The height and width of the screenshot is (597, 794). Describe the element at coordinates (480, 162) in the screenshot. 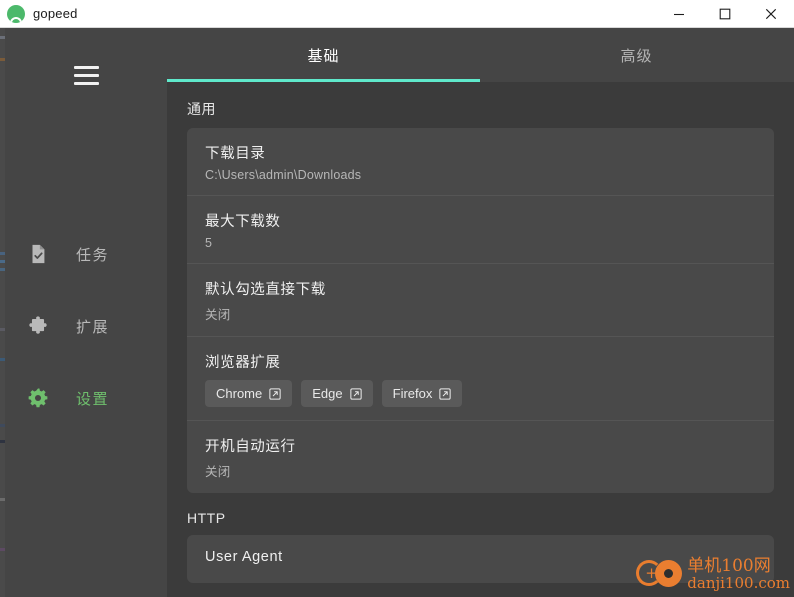

I see `setting-row-download-dir: 下载目录 C:\Users\admin\Downloads` at that location.